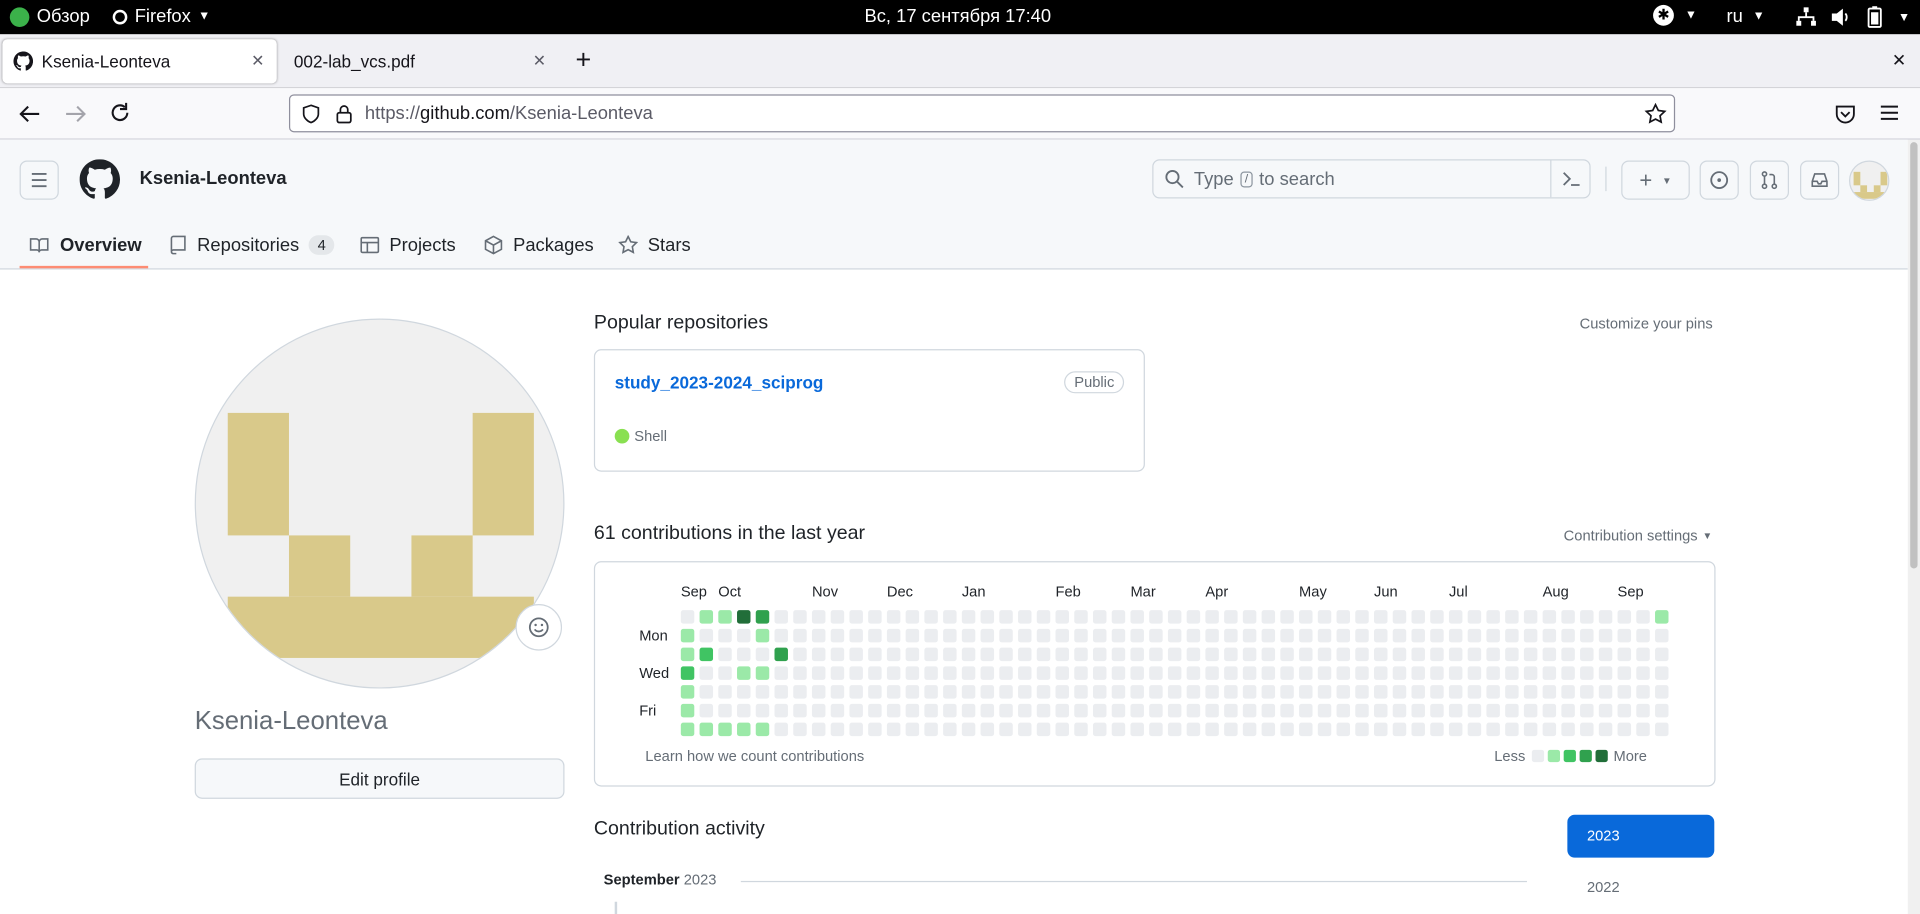 The height and width of the screenshot is (914, 1920). What do you see at coordinates (1655, 113) in the screenshot?
I see `star-icon` at bounding box center [1655, 113].